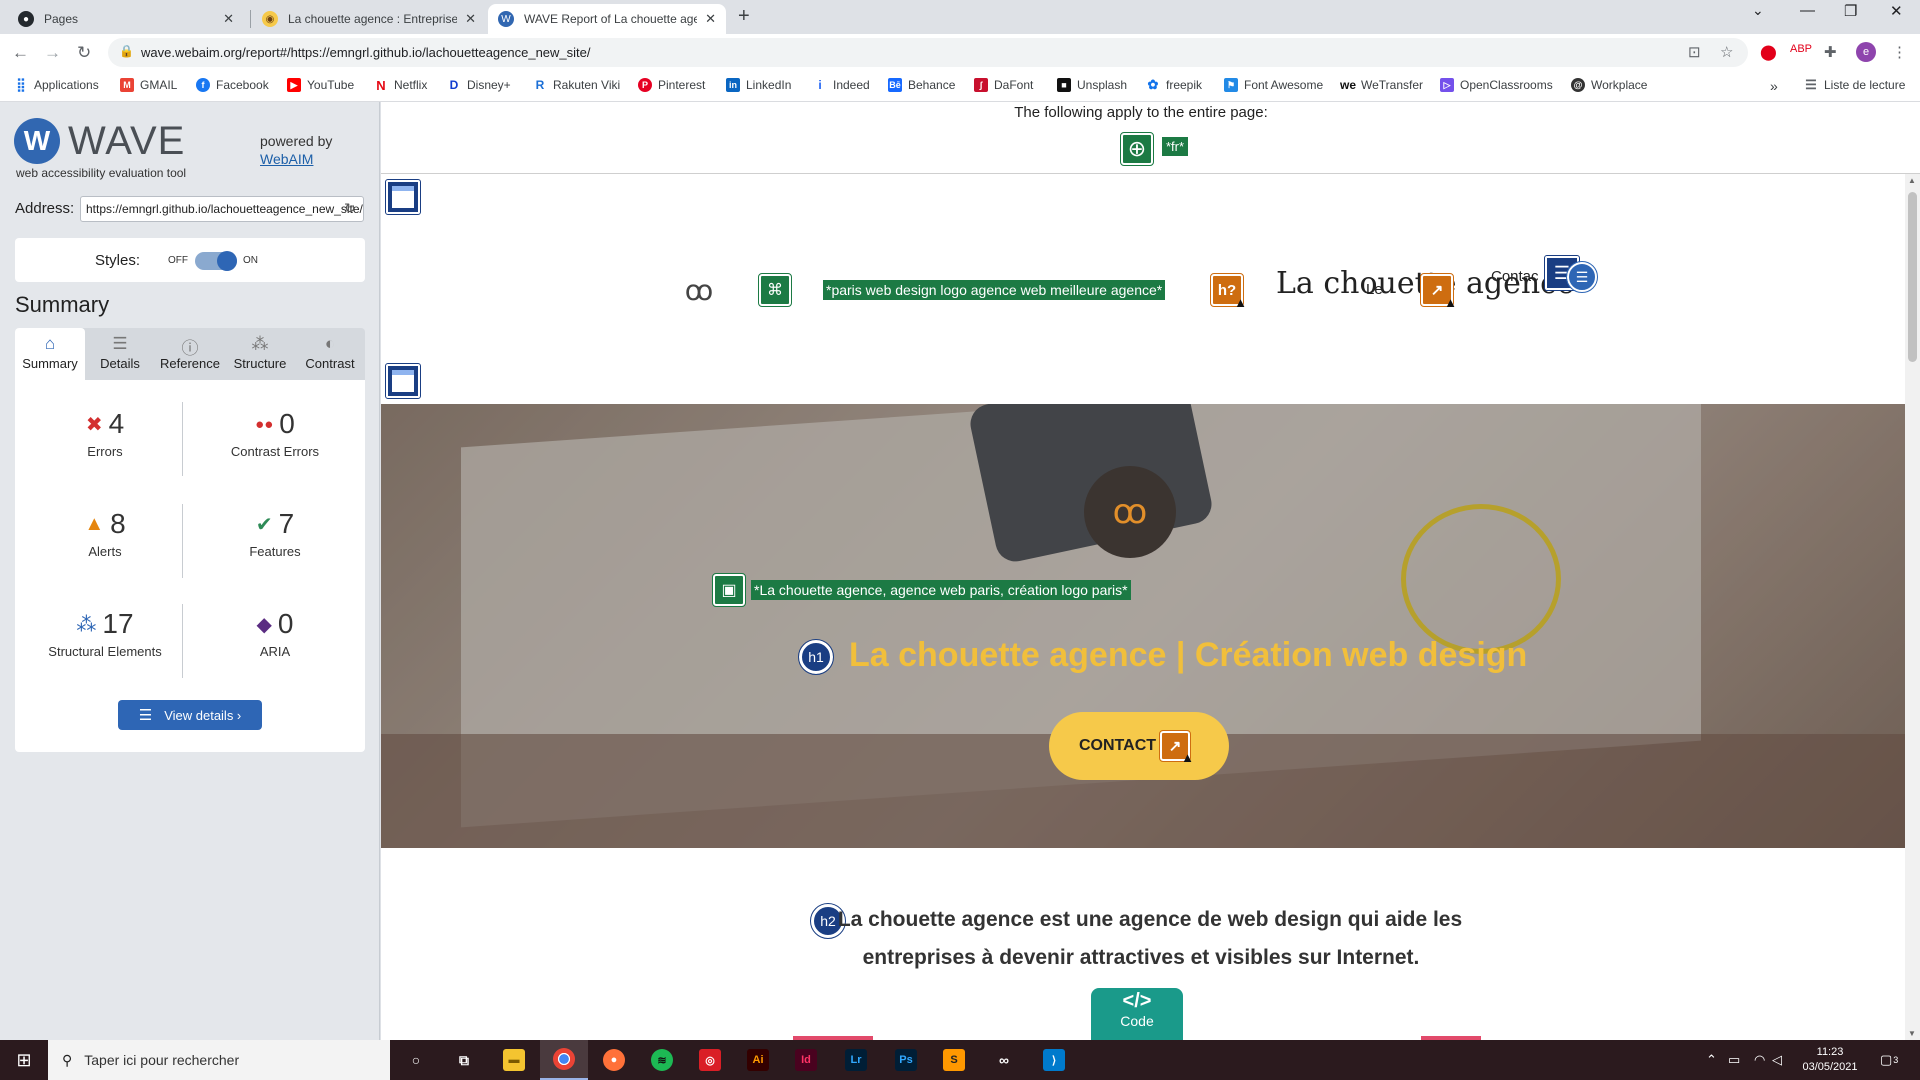 The width and height of the screenshot is (1920, 1080). What do you see at coordinates (52, 53) in the screenshot?
I see `forward-icon: →` at bounding box center [52, 53].